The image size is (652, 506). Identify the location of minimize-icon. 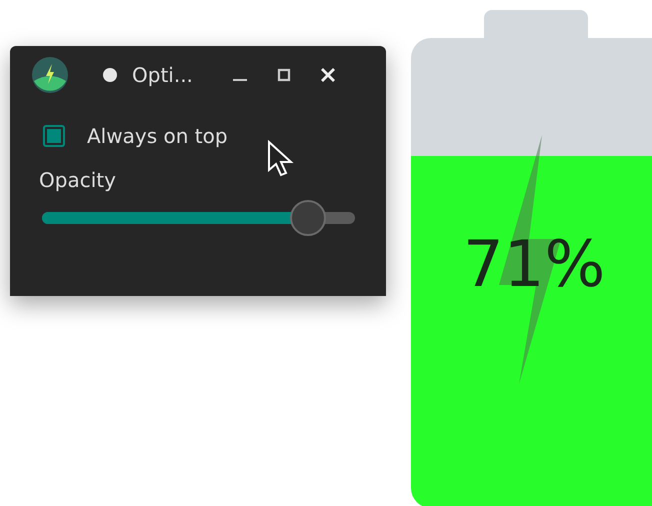
(240, 80).